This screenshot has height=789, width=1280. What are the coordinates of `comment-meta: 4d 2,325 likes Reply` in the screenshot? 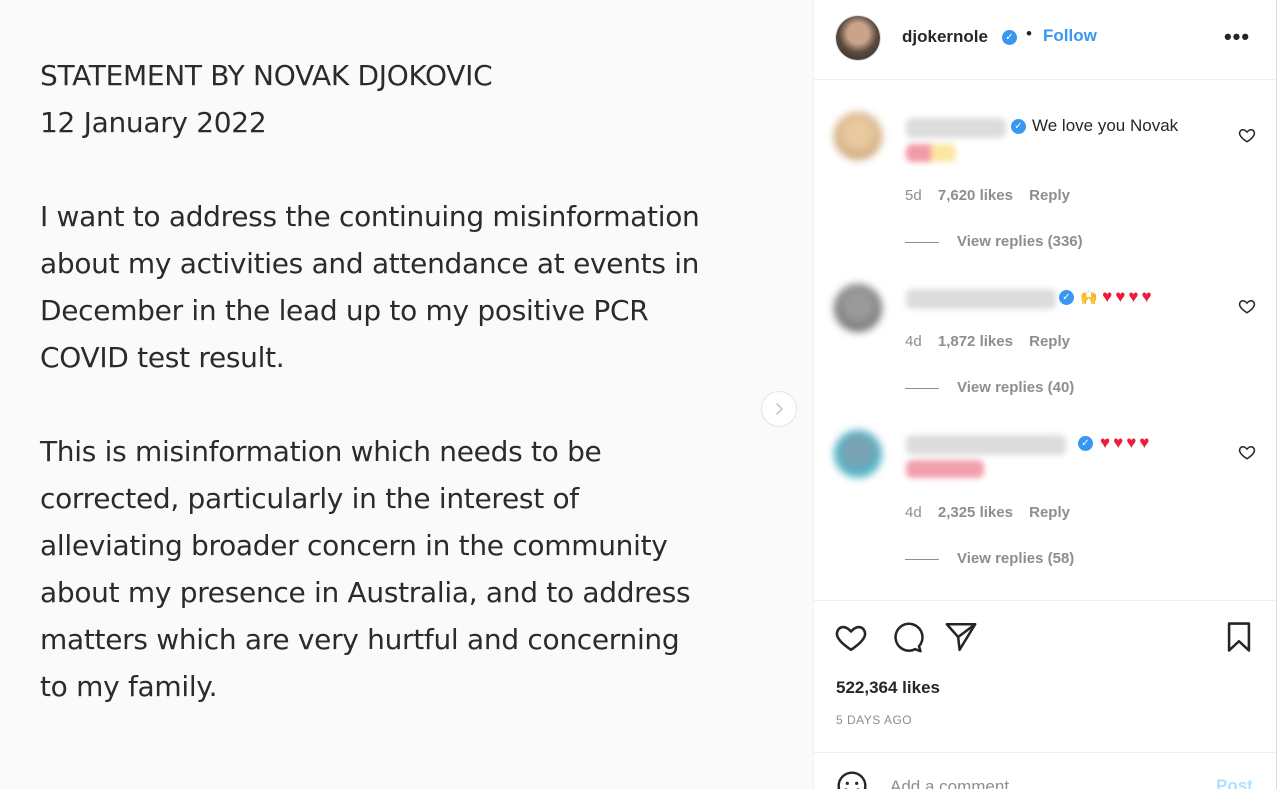 It's located at (993, 512).